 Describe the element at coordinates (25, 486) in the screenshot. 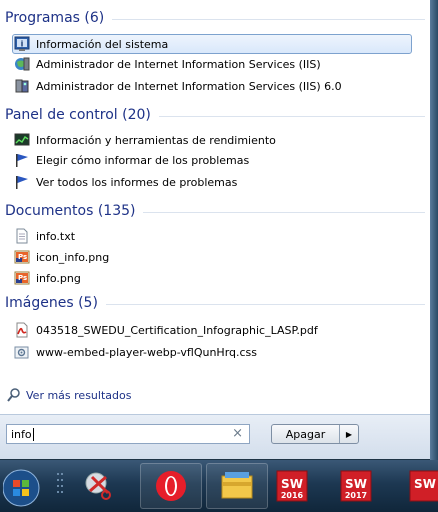

I see `start-orb-icon` at that location.